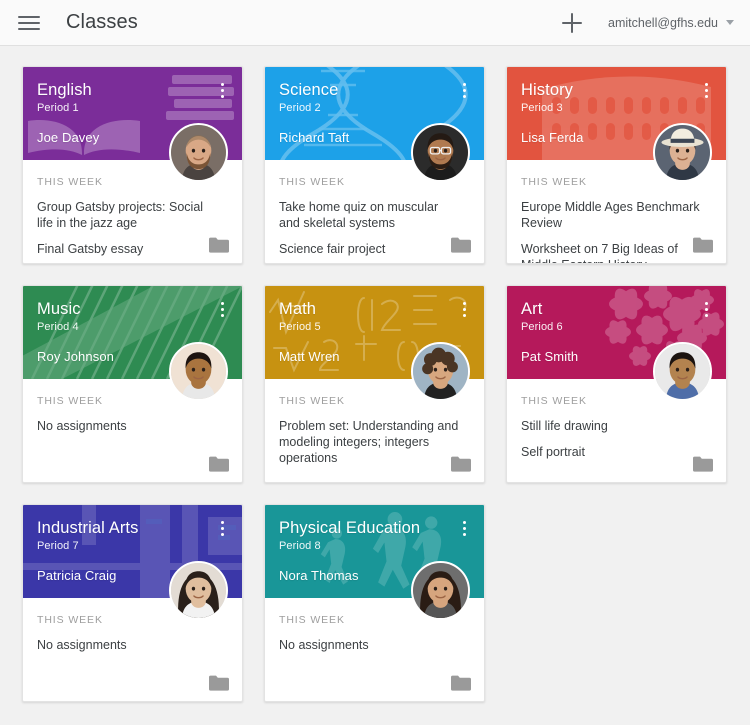  Describe the element at coordinates (361, 90) in the screenshot. I see `class-name: Science` at that location.